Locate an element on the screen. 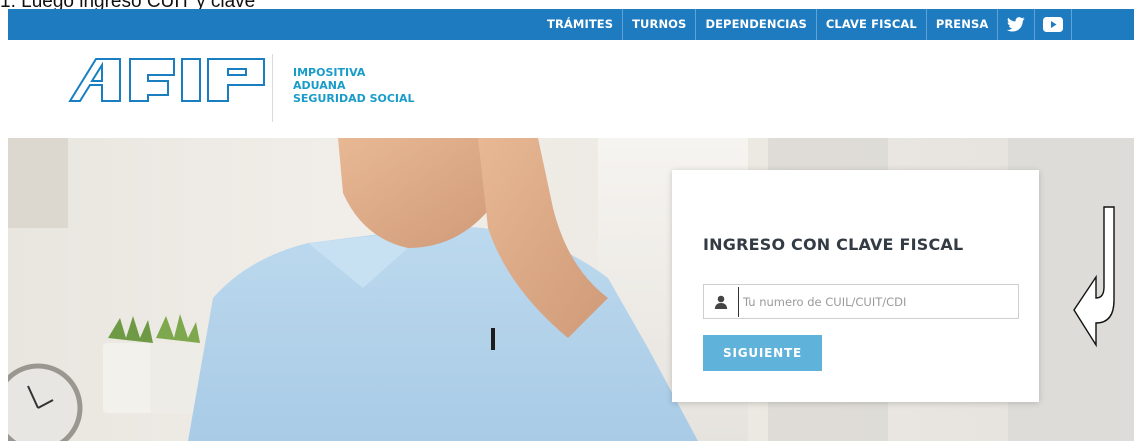 The image size is (1134, 441). youtube-icon is located at coordinates (1054, 24).